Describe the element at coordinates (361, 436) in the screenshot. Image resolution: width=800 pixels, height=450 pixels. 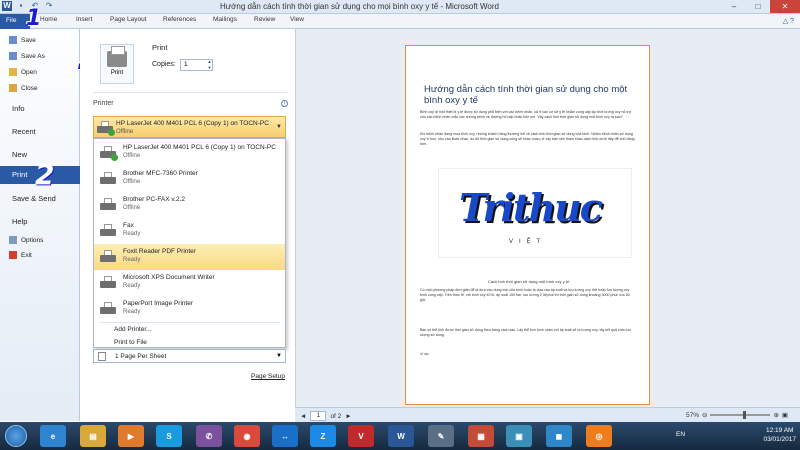
I see `unikey-icon: V` at that location.